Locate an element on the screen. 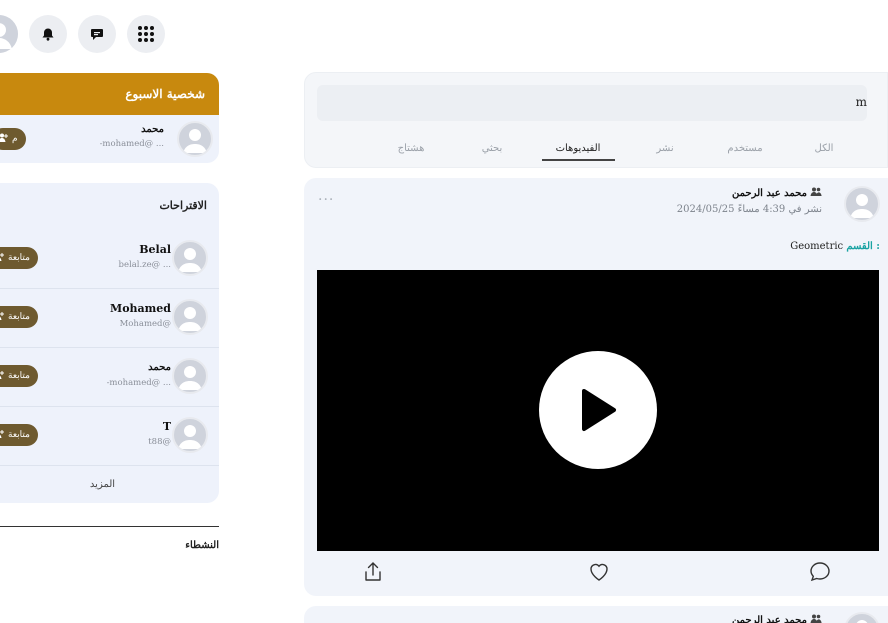  bell-icon is located at coordinates (48, 34).